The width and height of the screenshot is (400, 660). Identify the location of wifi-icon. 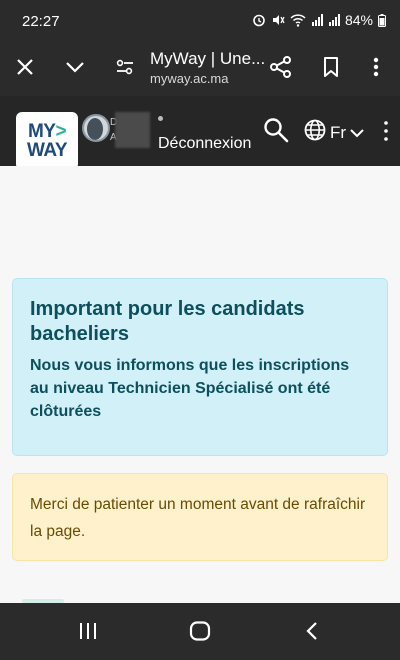
(298, 20).